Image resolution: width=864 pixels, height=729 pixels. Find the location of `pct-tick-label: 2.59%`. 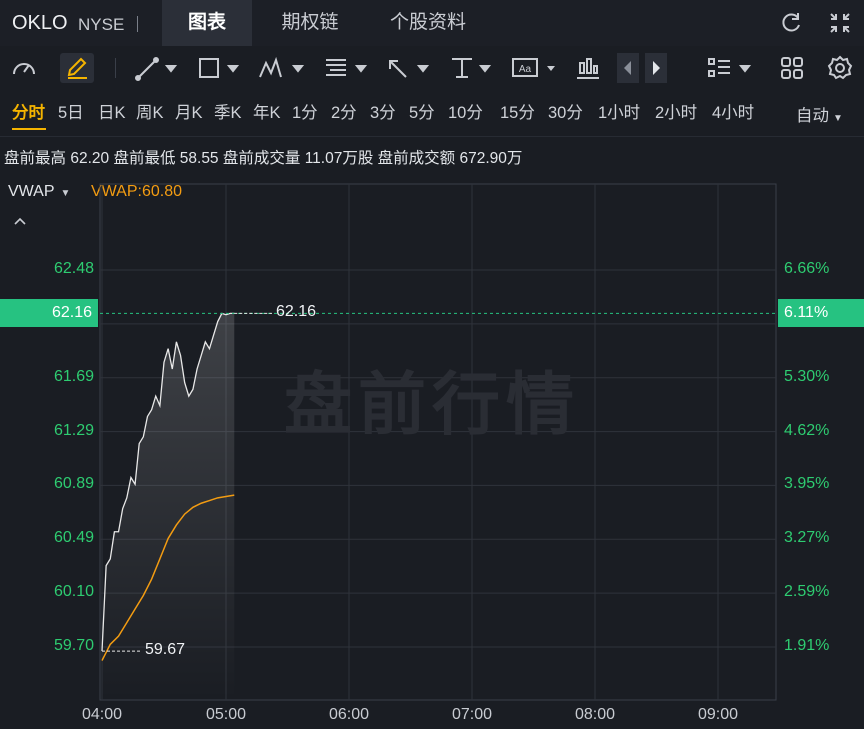

pct-tick-label: 2.59% is located at coordinates (807, 592).